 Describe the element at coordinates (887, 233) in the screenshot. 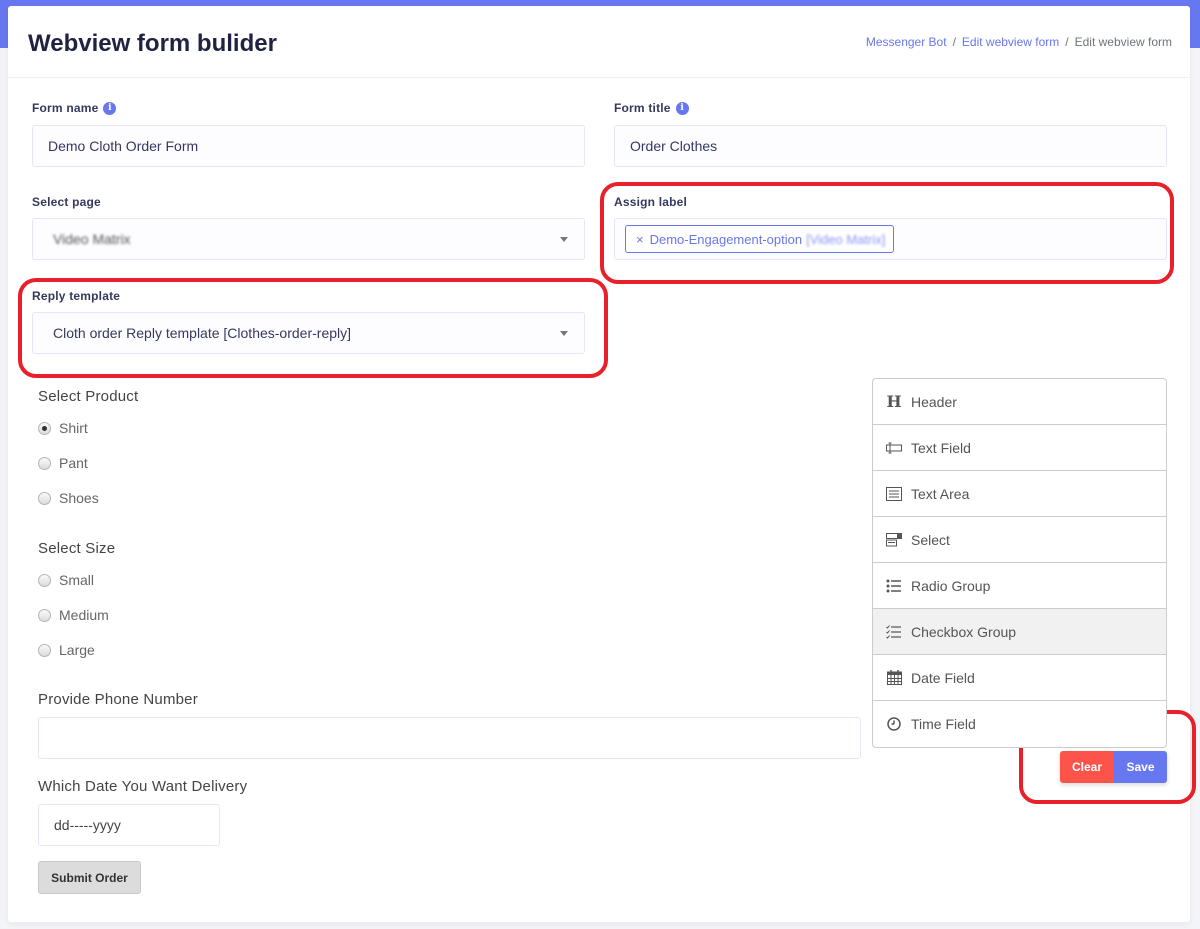

I see `assign-label-highlight` at that location.